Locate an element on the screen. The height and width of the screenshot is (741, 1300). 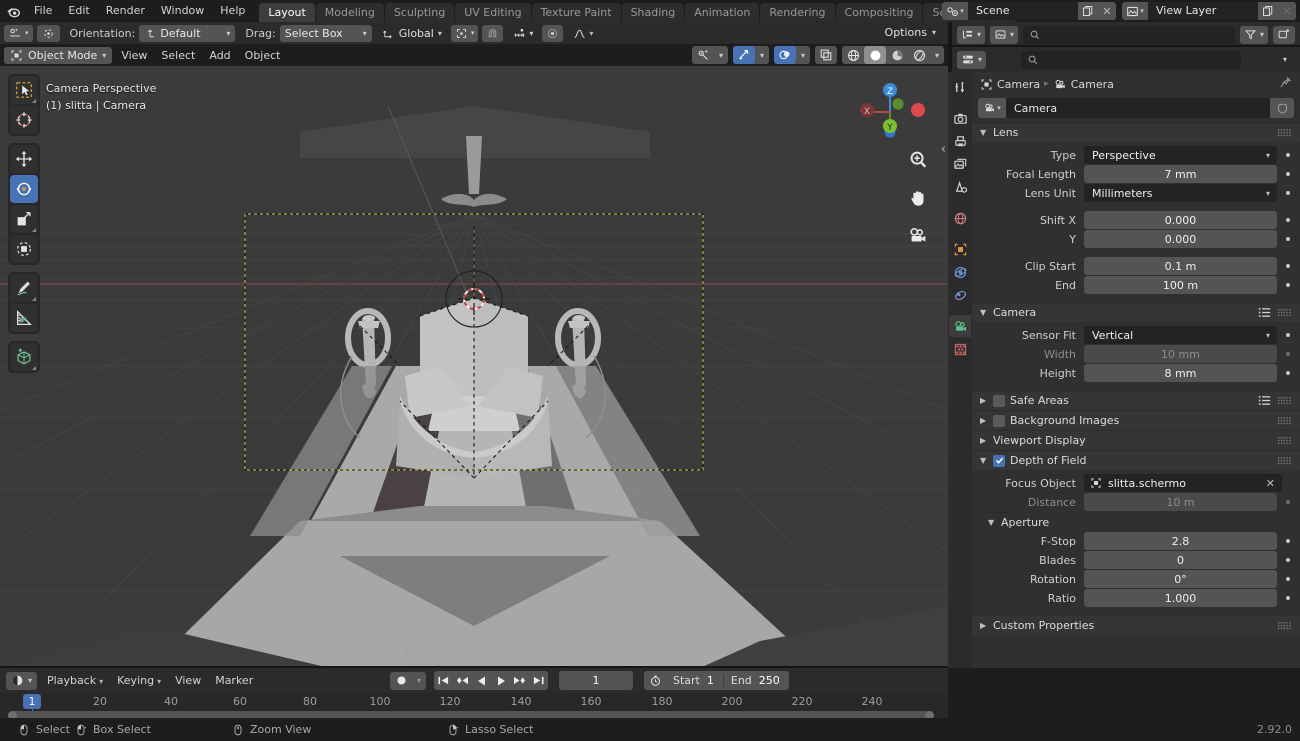
sidebar-toggle-arrow-icon: ‹ is located at coordinates (943, 149).